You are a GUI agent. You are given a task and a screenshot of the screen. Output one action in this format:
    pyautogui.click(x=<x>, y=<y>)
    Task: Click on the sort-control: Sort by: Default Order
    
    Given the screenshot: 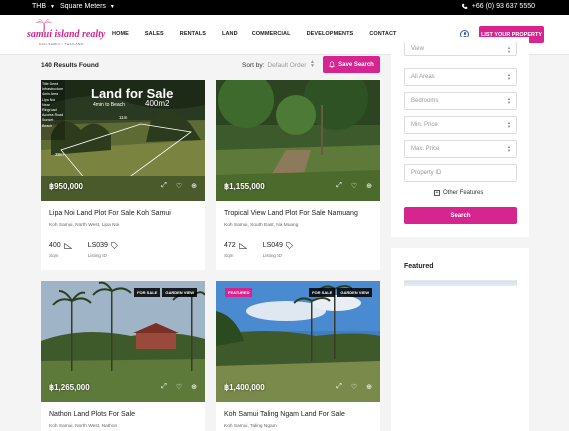 What is the action you would take?
    pyautogui.click(x=274, y=65)
    